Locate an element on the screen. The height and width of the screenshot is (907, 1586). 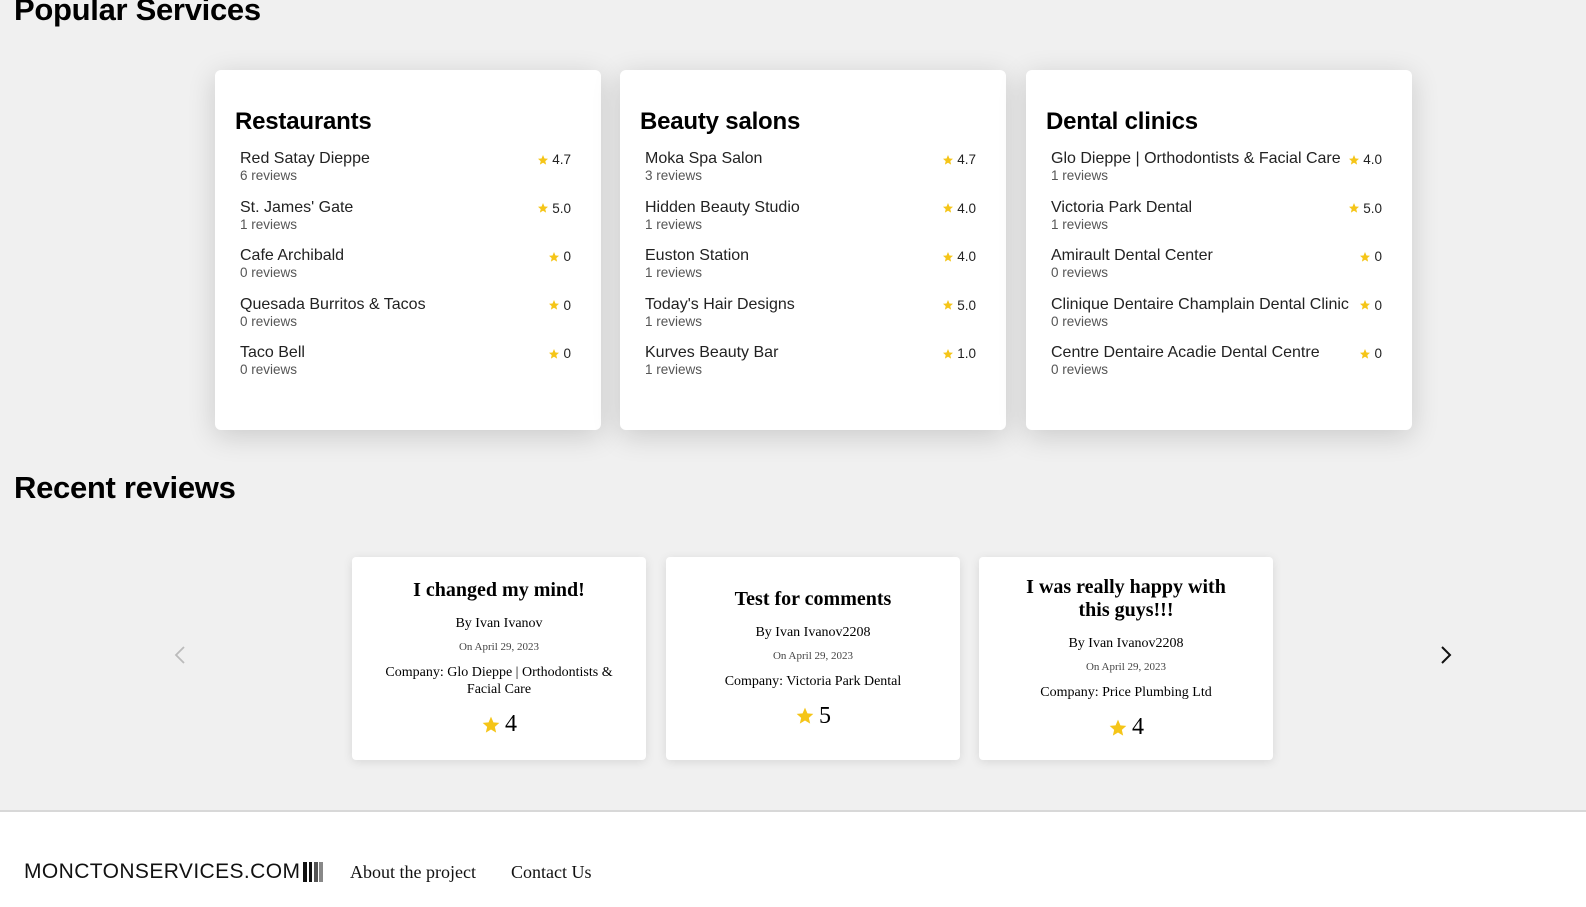
carousel-prev-button is located at coordinates (180, 655).